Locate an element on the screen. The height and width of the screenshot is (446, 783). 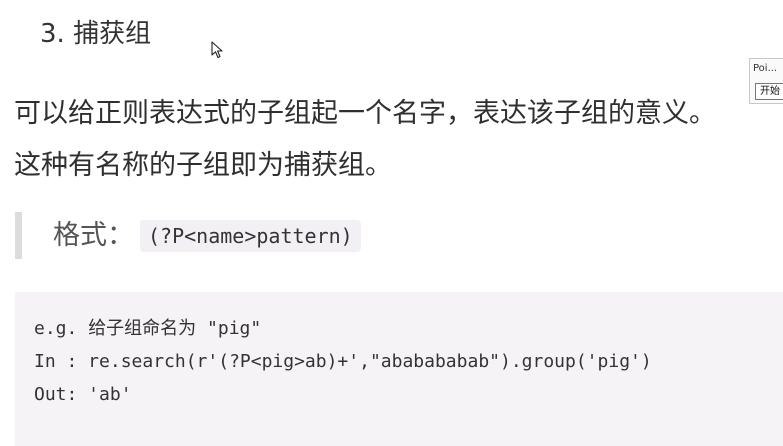
code-eg-text: 给子组命名为 is located at coordinates (142, 328).